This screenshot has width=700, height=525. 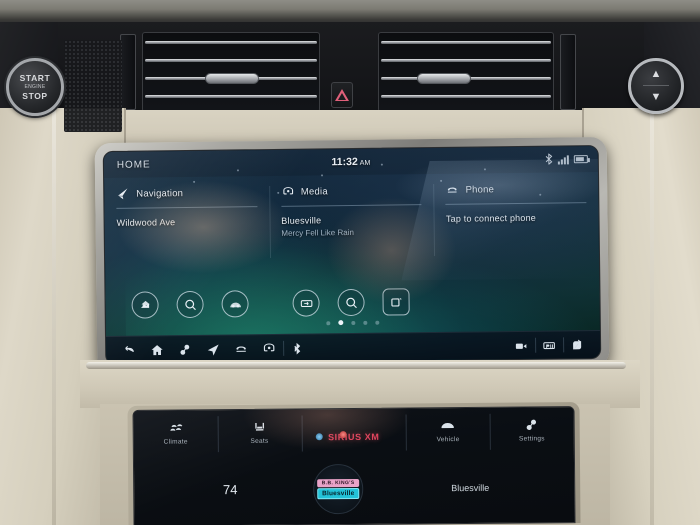 What do you see at coordinates (351, 195) in the screenshot?
I see `card-media-head: Media` at bounding box center [351, 195].